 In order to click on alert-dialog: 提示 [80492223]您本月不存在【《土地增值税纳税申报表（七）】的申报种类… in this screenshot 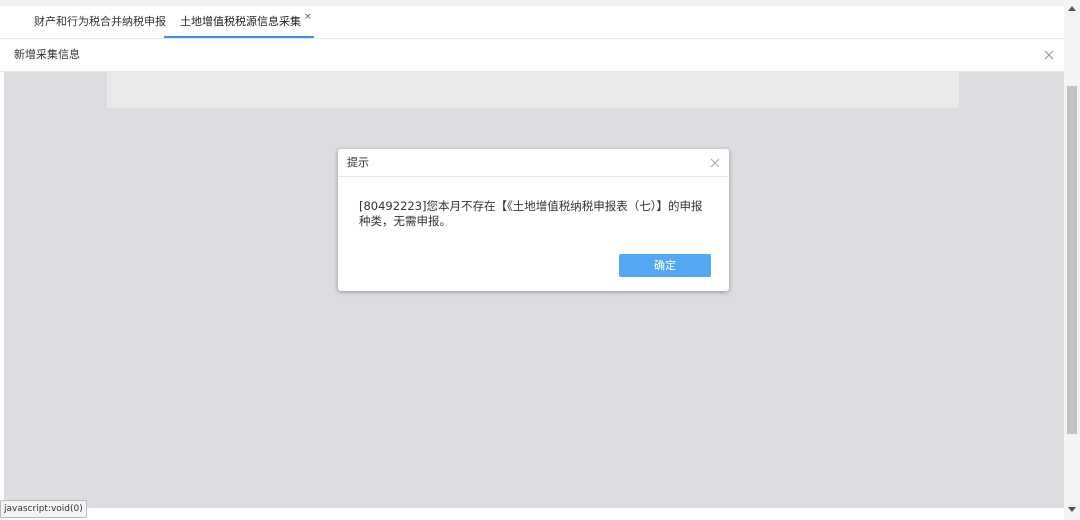, I will do `click(533, 220)`.